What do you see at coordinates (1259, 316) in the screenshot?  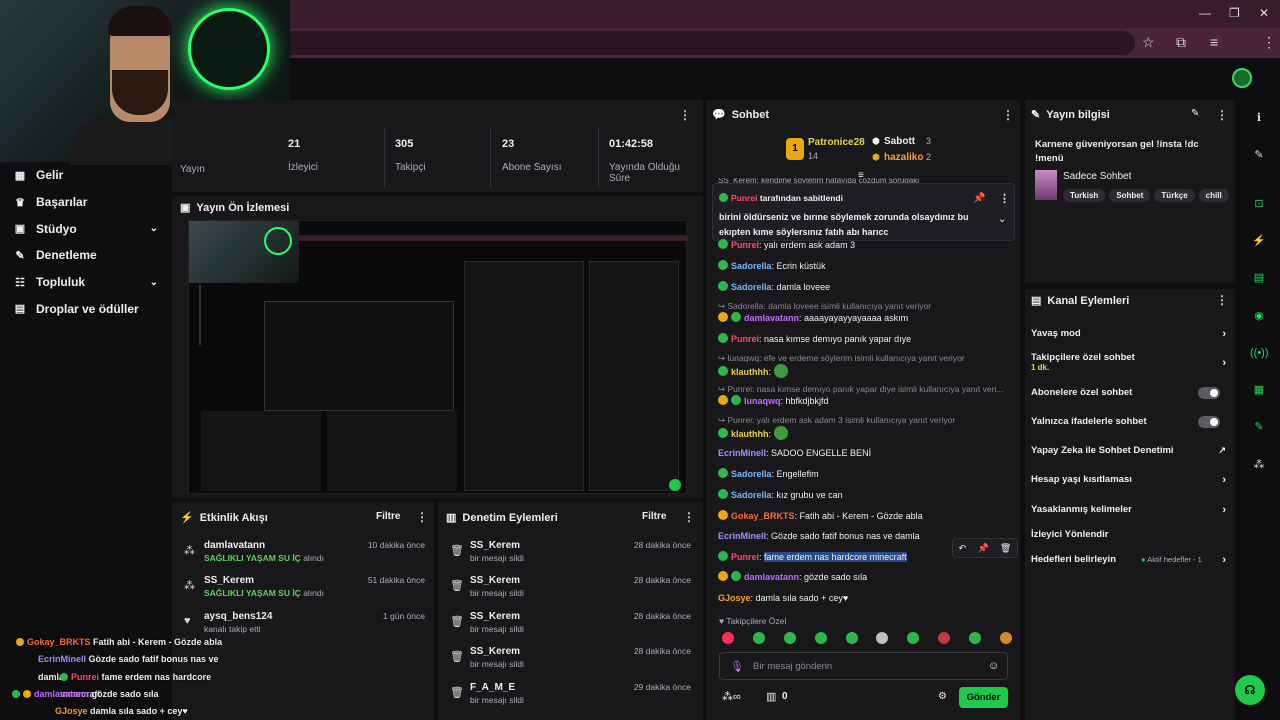 I see `chat-icon: ◉` at bounding box center [1259, 316].